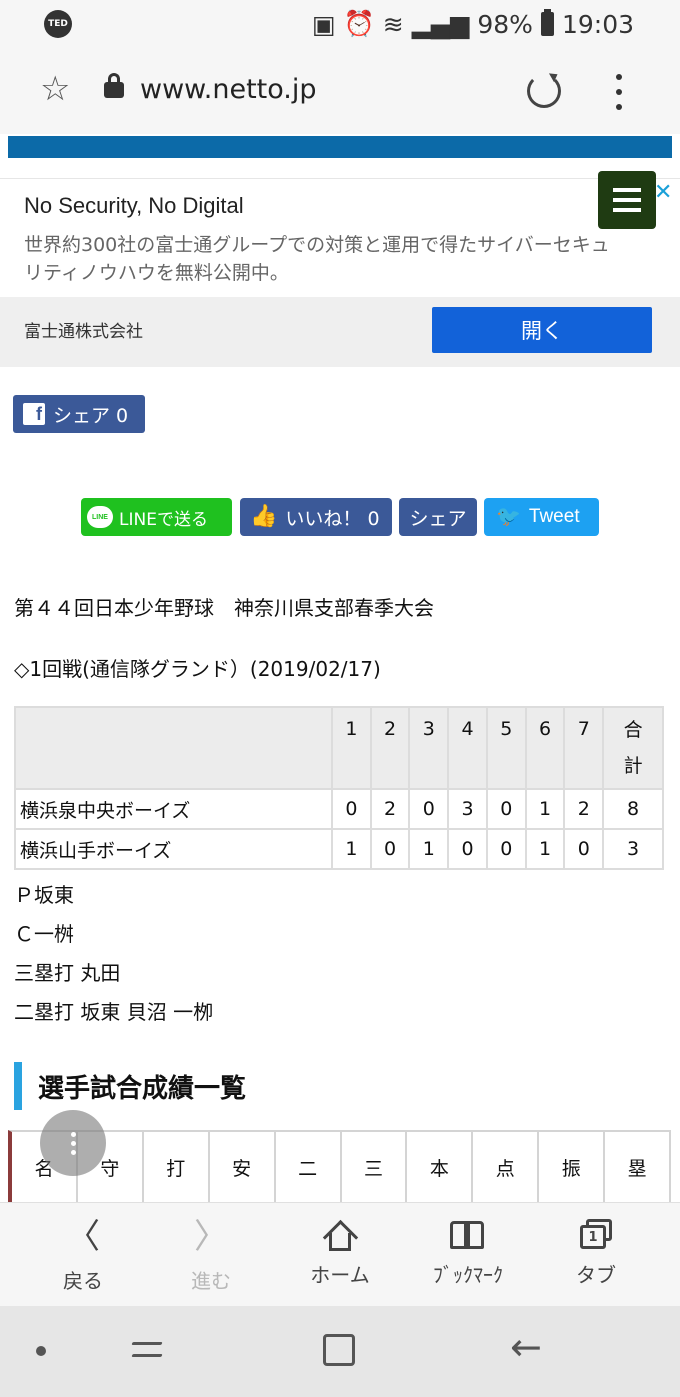 Image resolution: width=680 pixels, height=1397 pixels. What do you see at coordinates (163, 519) in the screenshot?
I see `line-send-label: LINEで送る` at bounding box center [163, 519].